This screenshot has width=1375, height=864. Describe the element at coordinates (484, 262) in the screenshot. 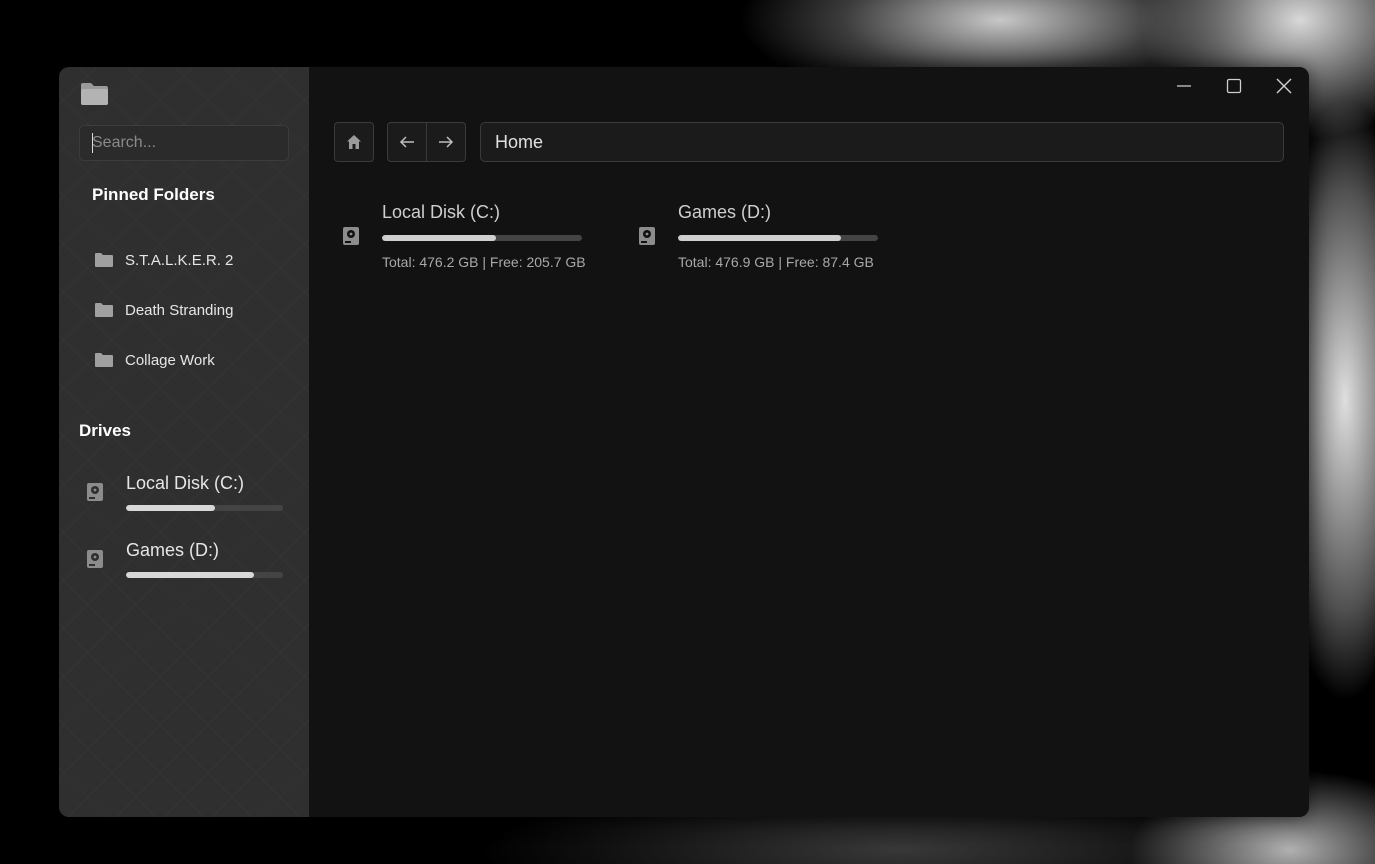

I see `drive-capacity-text: Total: 476.2 GB | Free: 205.7 GB` at that location.